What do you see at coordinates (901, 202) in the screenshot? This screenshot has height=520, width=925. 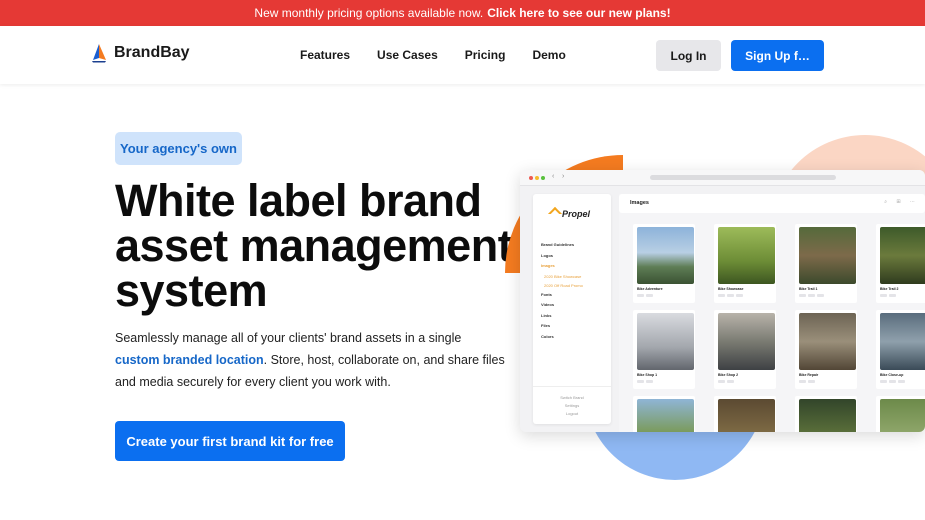 I see `mockup-toolbar-icons: ⌕ ⊞ ⋯` at bounding box center [901, 202].